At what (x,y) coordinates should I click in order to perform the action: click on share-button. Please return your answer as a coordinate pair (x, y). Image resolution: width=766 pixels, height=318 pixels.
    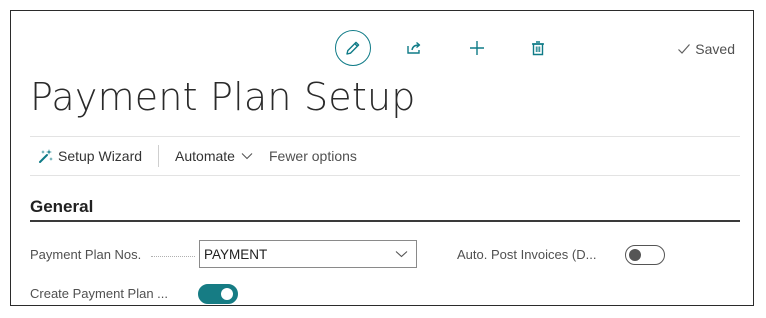
    Looking at the image, I should click on (414, 48).